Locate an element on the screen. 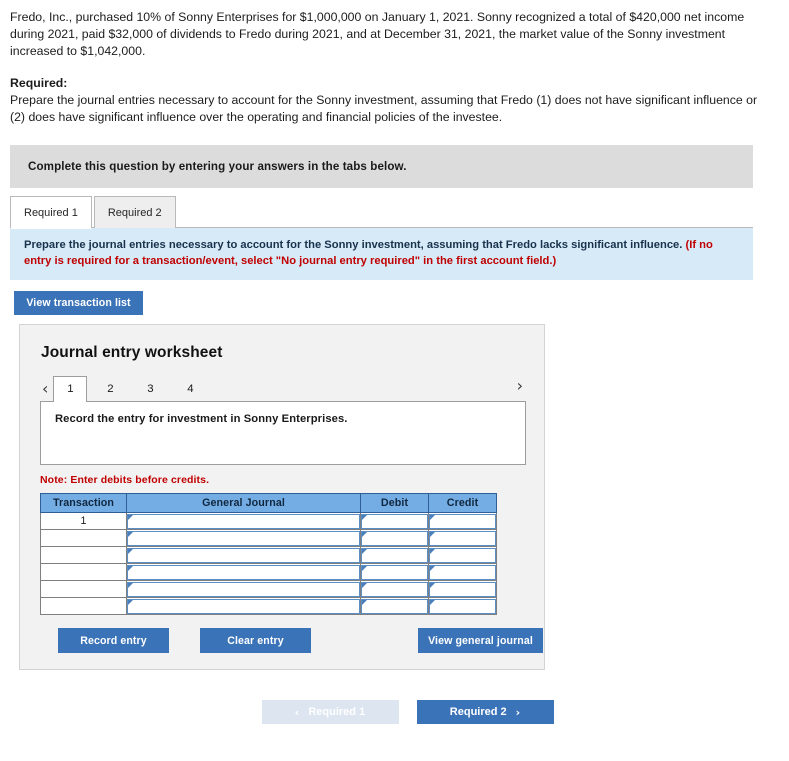 This screenshot has width=789, height=761. worksheet-page-3: 3 is located at coordinates (150, 388).